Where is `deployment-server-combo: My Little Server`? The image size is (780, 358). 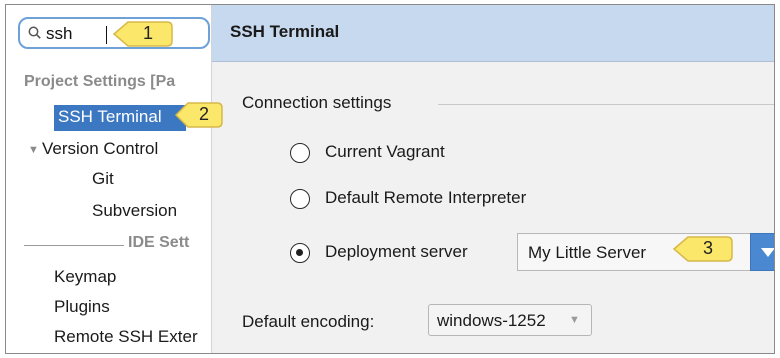
deployment-server-combo: My Little Server is located at coordinates (645, 252).